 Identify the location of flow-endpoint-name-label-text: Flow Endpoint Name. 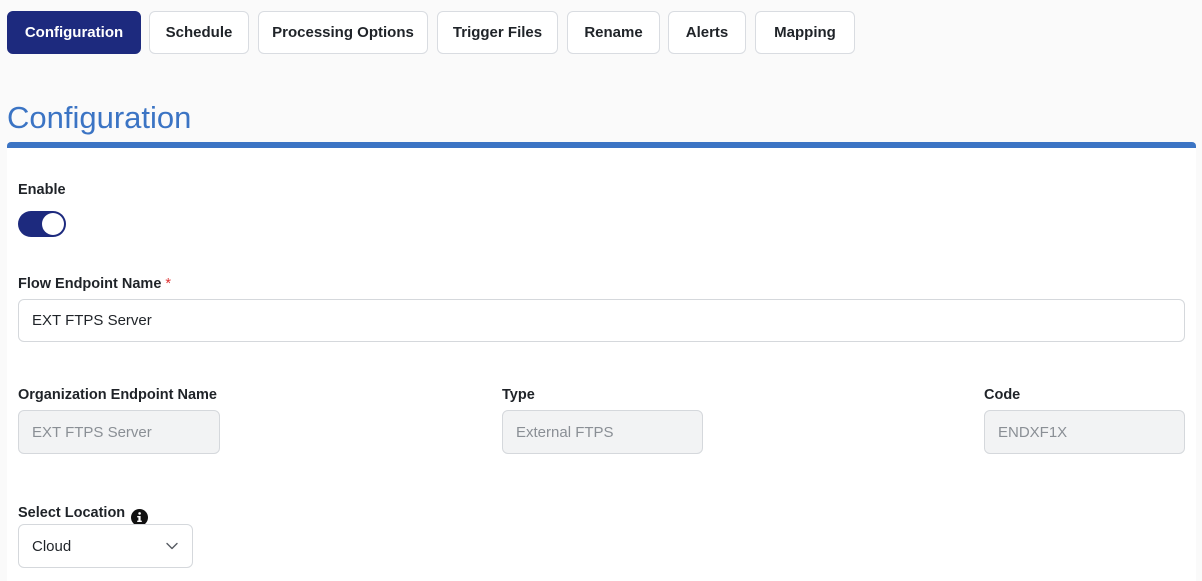
(90, 284).